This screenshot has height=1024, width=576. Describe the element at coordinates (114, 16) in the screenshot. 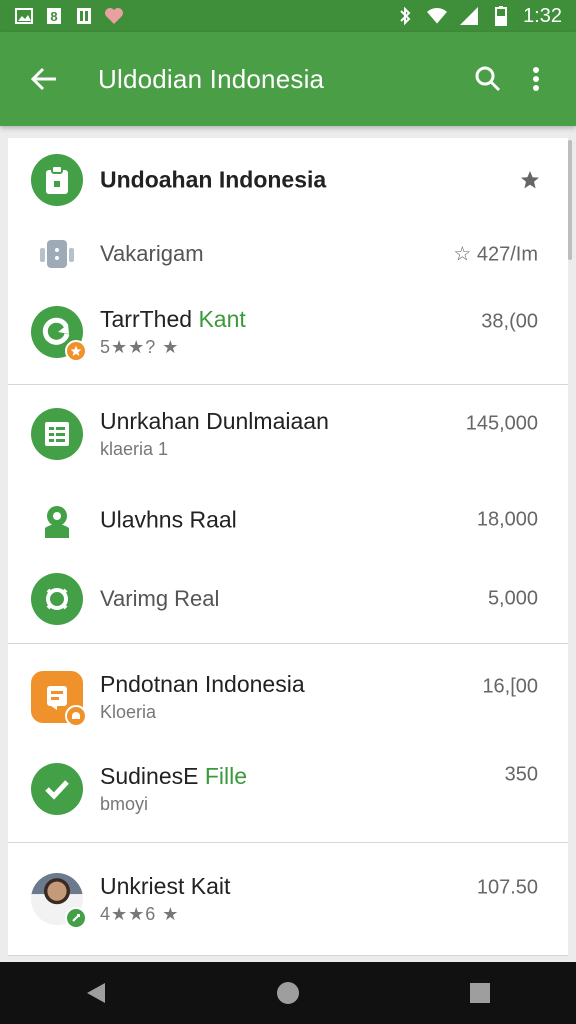

I see `heart-icon` at that location.